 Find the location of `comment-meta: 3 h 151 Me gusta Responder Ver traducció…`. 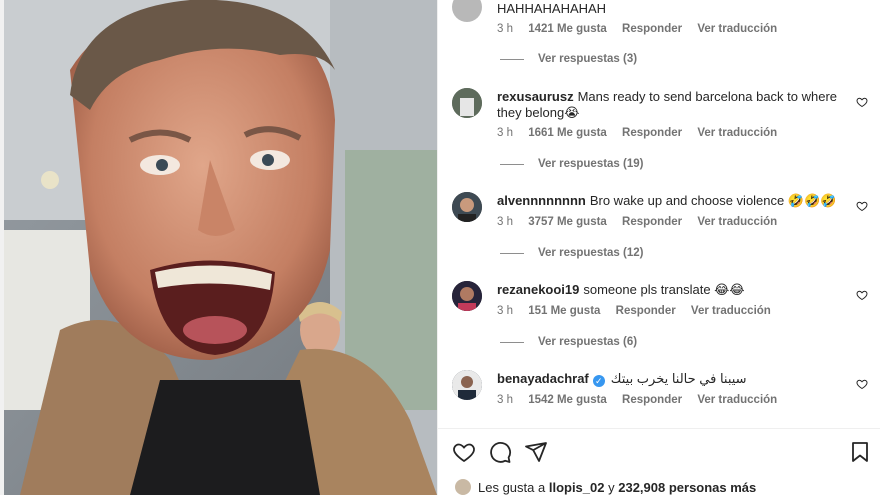

comment-meta: 3 h 151 Me gusta Responder Ver traducció… is located at coordinates (640, 311).